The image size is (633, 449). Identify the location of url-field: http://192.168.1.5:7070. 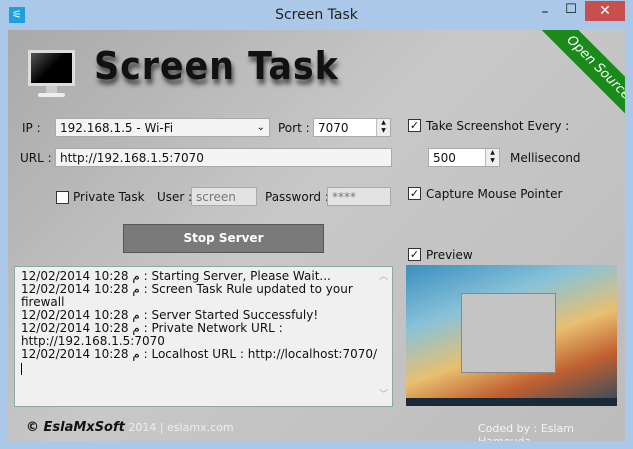
(223, 157).